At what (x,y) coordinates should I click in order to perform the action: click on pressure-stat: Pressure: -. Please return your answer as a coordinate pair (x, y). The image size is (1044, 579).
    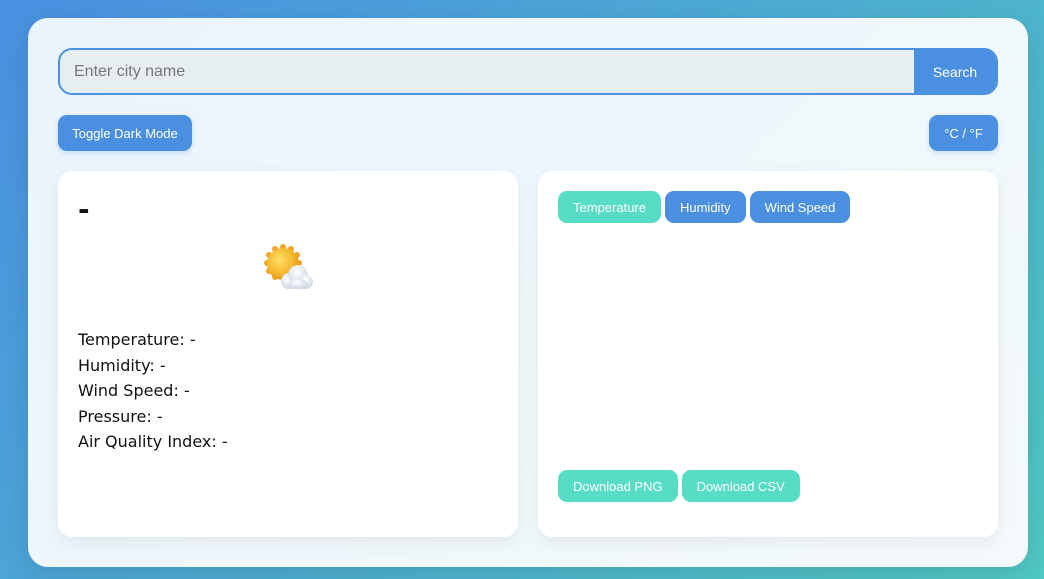
    Looking at the image, I should click on (153, 417).